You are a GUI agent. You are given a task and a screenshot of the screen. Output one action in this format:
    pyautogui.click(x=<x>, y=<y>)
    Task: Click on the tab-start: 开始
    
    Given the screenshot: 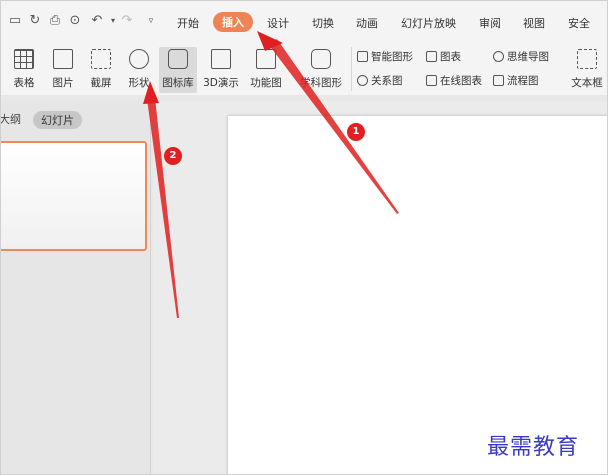 What is the action you would take?
    pyautogui.click(x=188, y=23)
    